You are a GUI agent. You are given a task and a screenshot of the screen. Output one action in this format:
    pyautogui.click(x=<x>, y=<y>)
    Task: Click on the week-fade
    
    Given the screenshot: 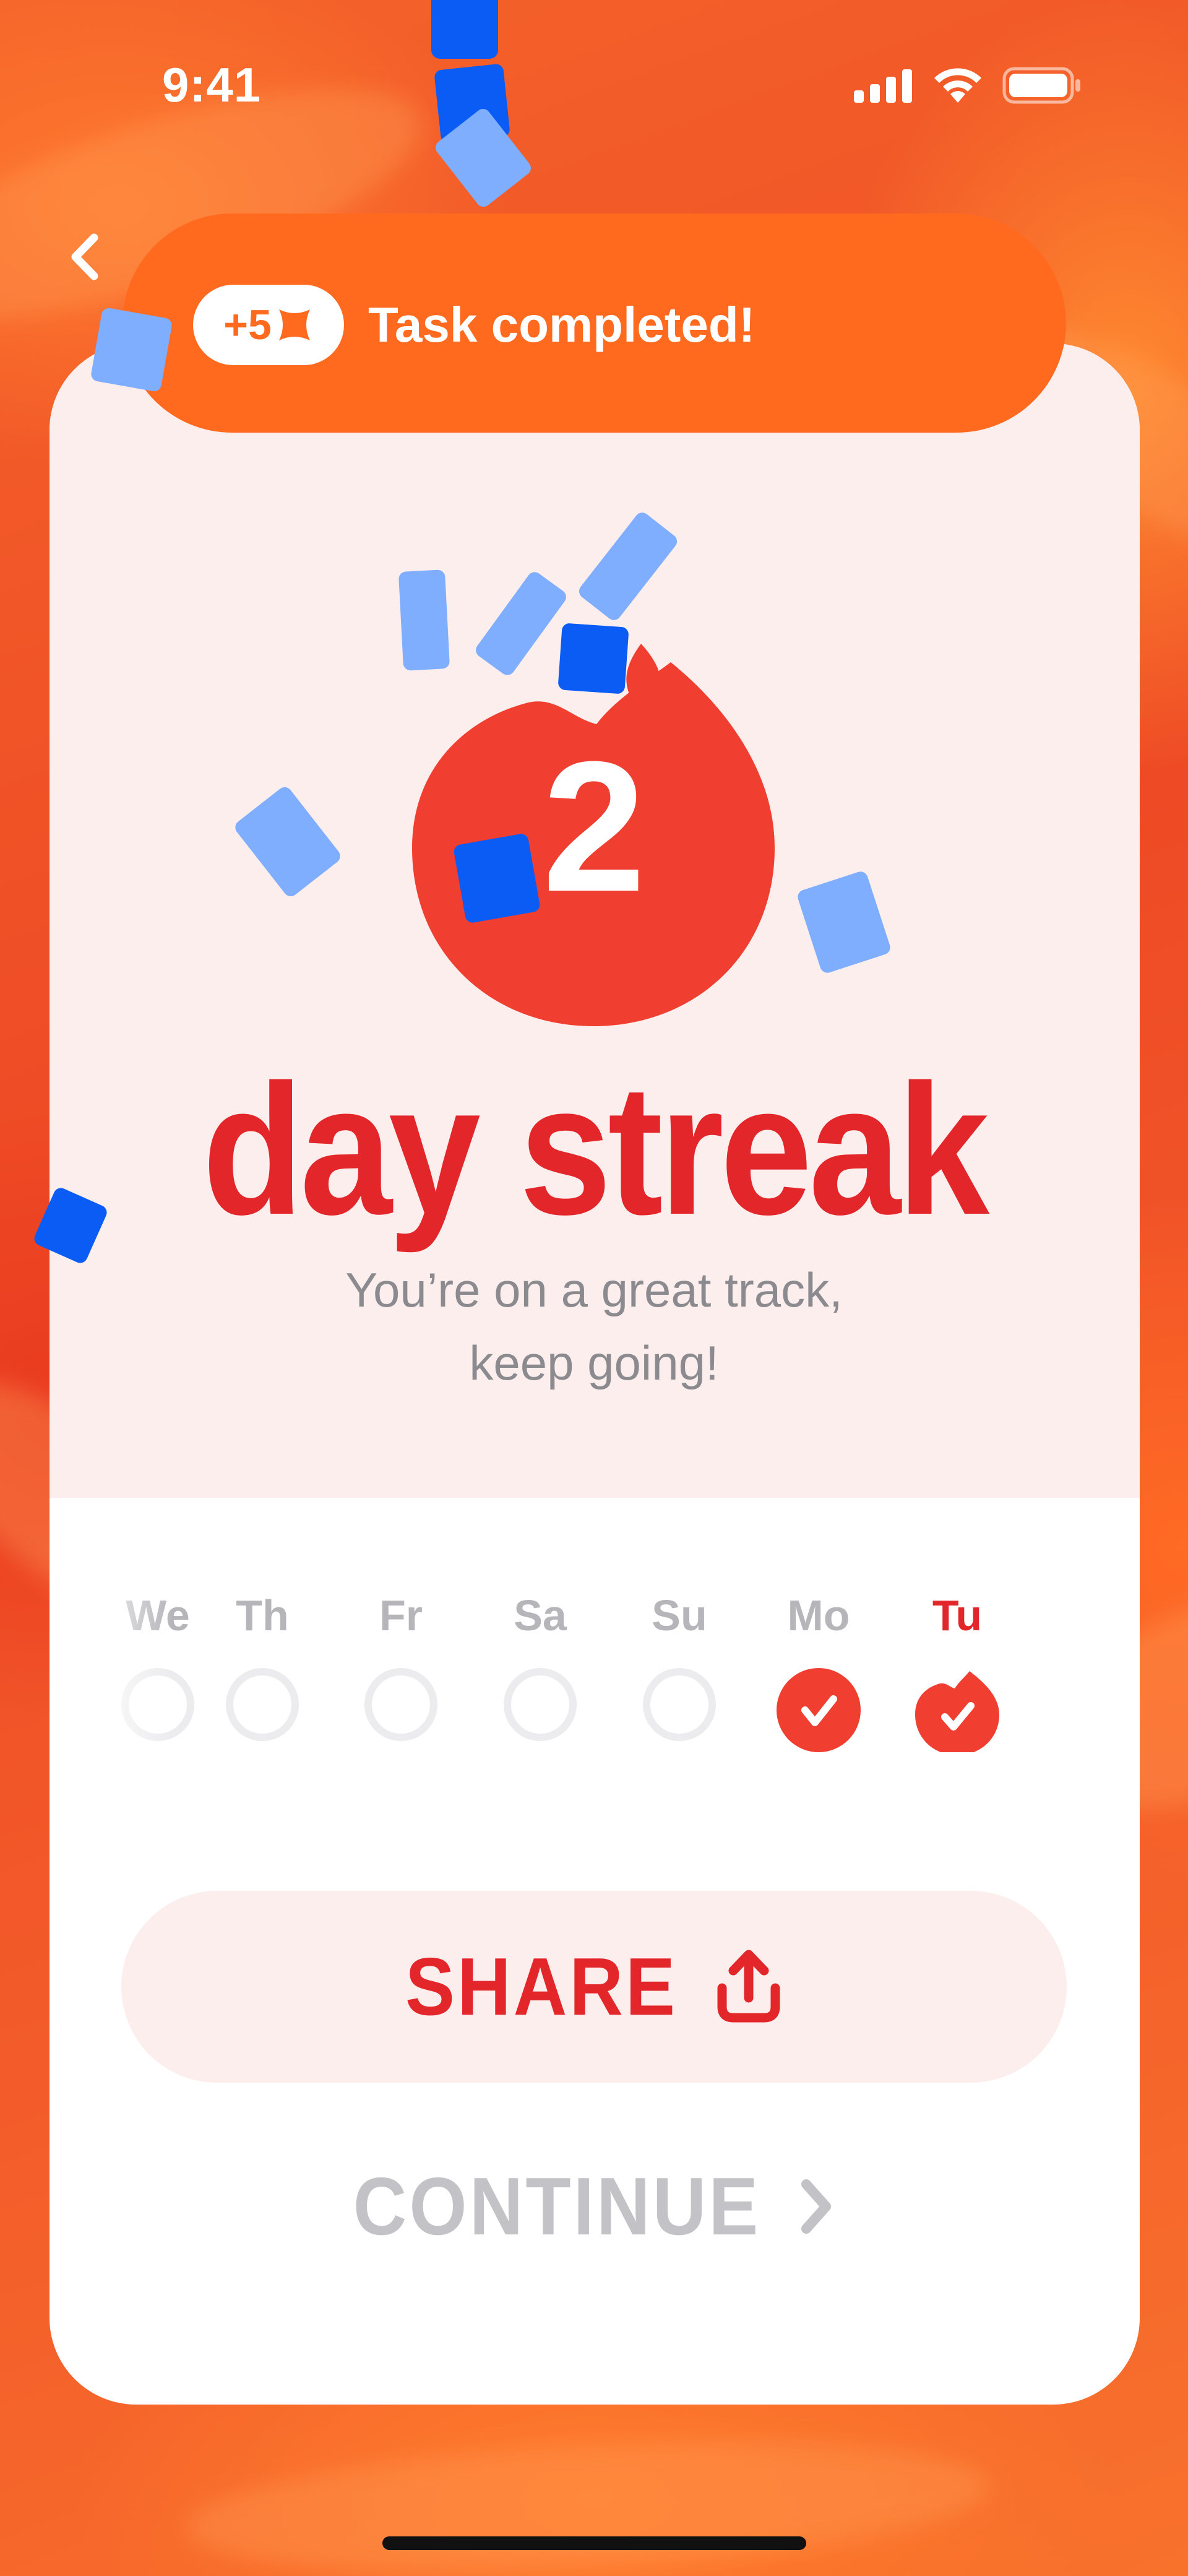 What is the action you would take?
    pyautogui.click(x=112, y=1671)
    